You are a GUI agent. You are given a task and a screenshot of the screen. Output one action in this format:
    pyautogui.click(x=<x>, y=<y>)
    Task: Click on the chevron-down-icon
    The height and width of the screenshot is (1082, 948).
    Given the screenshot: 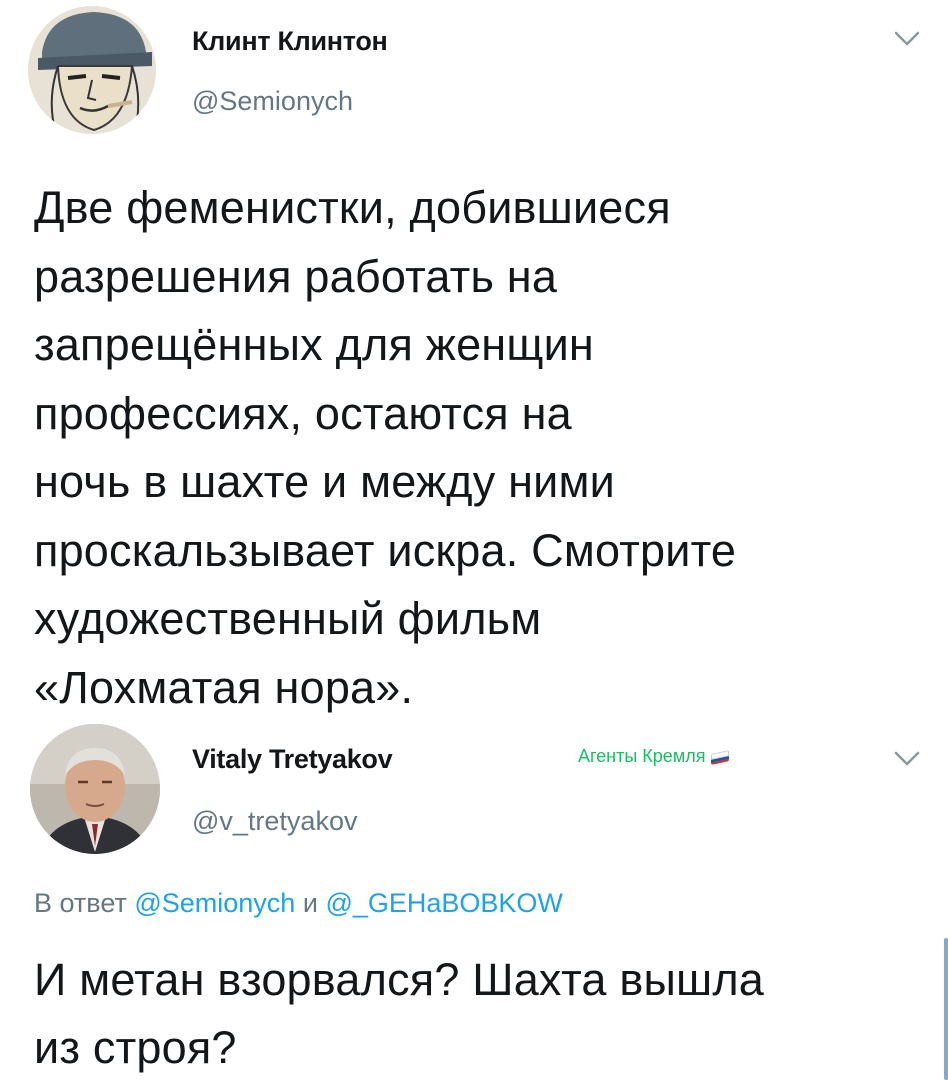 What is the action you would take?
    pyautogui.click(x=907, y=759)
    